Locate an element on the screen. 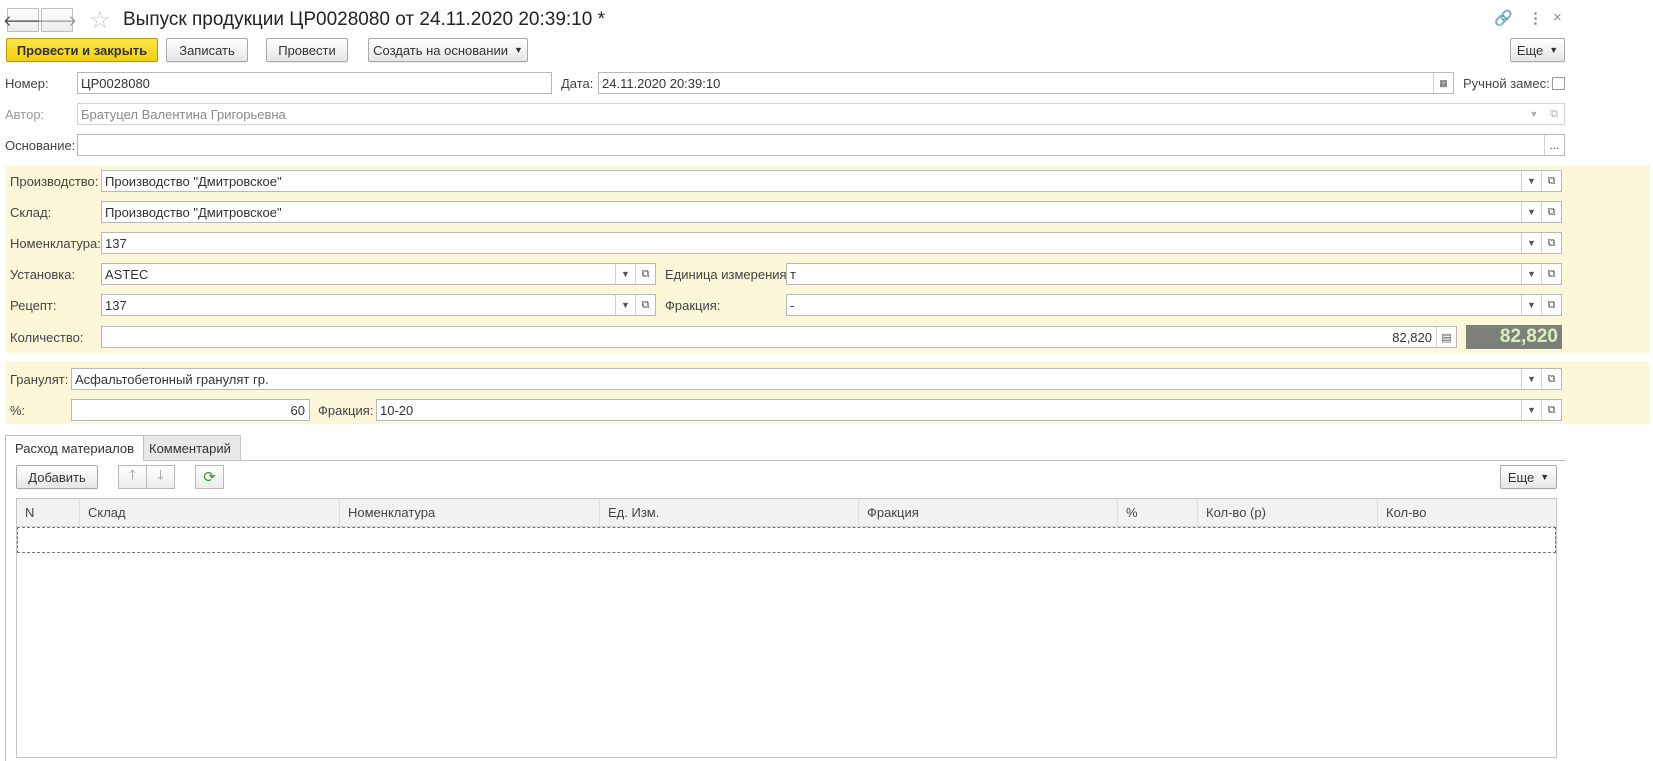 Image resolution: width=1653 pixels, height=761 pixels. number-field: ЦР0028080 is located at coordinates (314, 83).